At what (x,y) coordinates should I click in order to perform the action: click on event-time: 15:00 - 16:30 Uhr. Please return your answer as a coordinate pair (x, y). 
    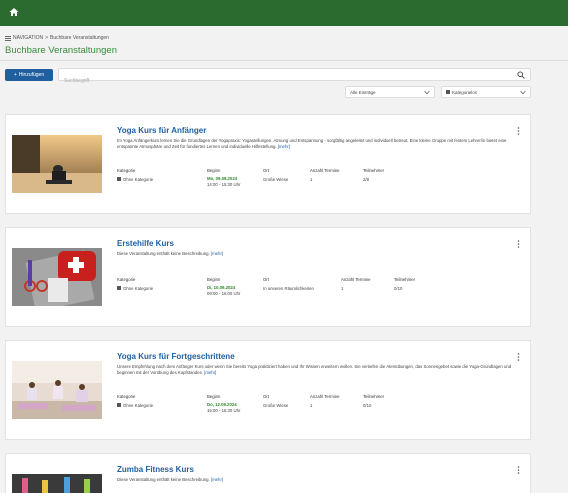
    Looking at the image, I should click on (224, 410).